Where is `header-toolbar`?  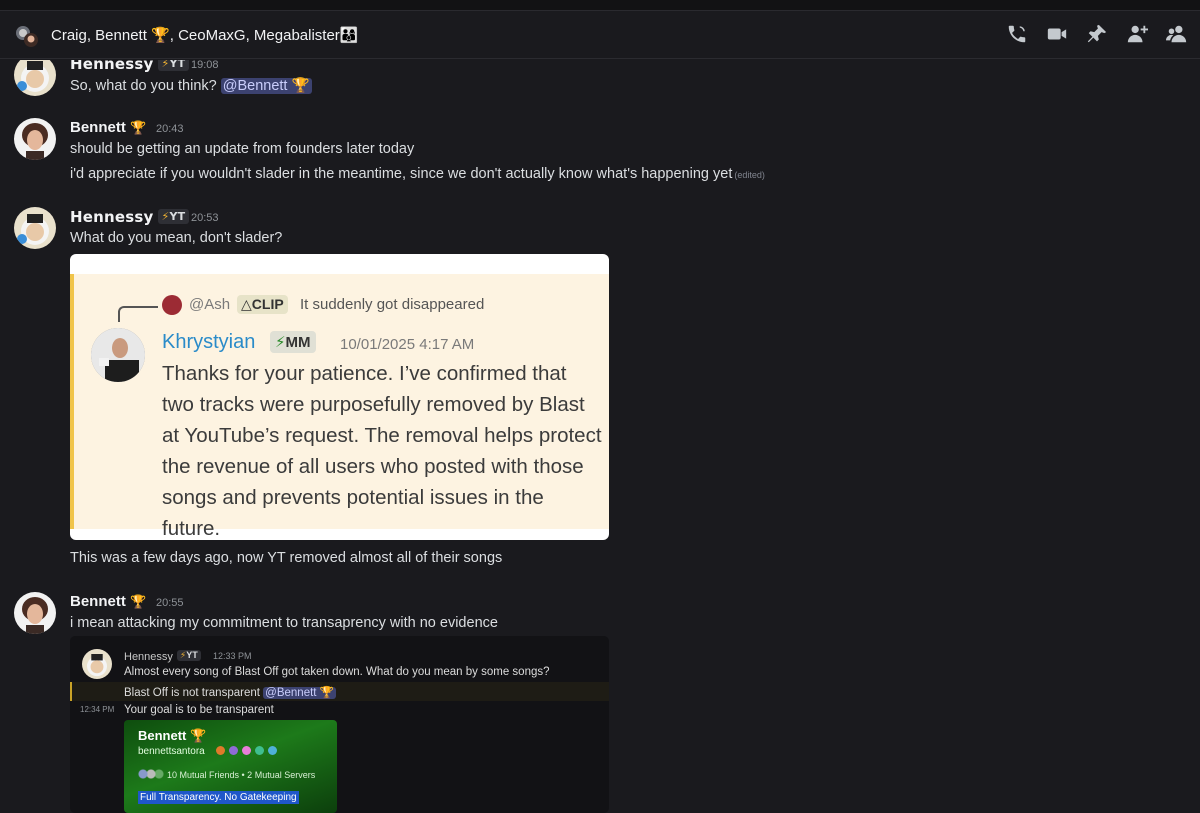 header-toolbar is located at coordinates (1098, 35).